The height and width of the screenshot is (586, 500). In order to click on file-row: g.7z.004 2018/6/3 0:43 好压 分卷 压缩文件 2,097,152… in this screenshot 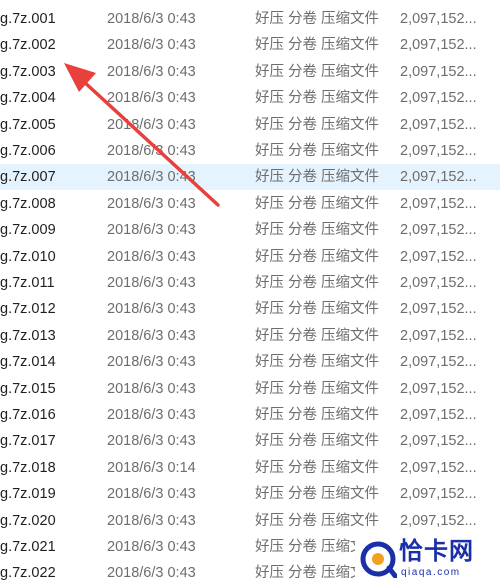, I will do `click(250, 98)`.